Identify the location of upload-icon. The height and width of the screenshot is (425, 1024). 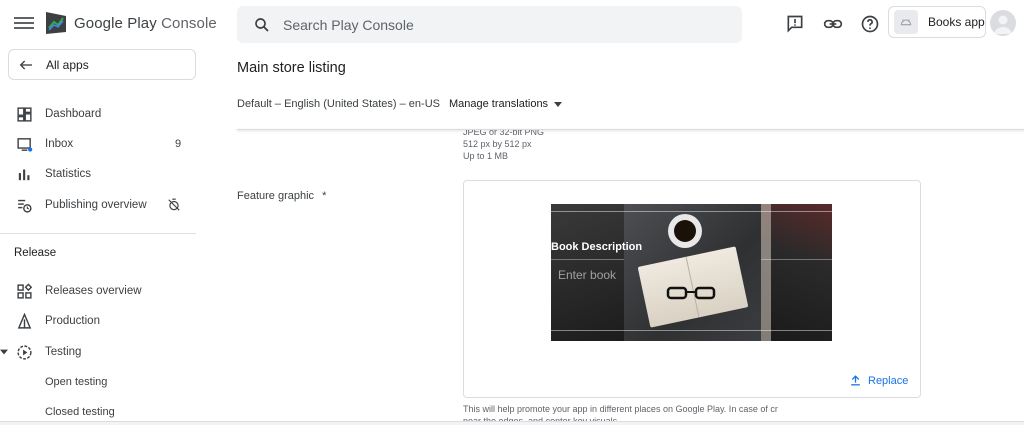
(855, 380).